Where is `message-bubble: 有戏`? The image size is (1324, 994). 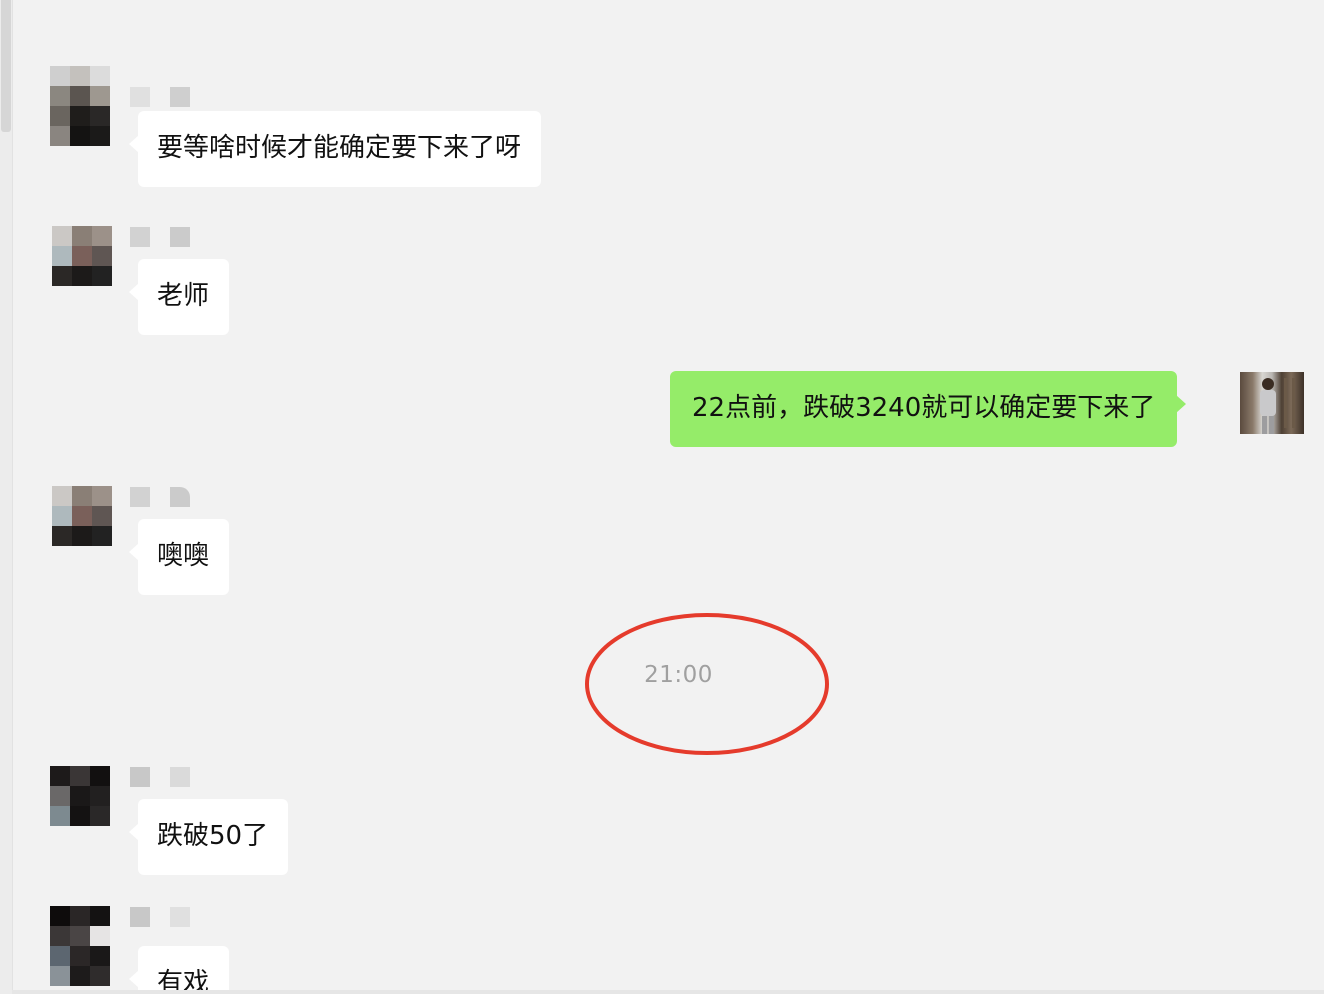 message-bubble: 有戏 is located at coordinates (179, 970).